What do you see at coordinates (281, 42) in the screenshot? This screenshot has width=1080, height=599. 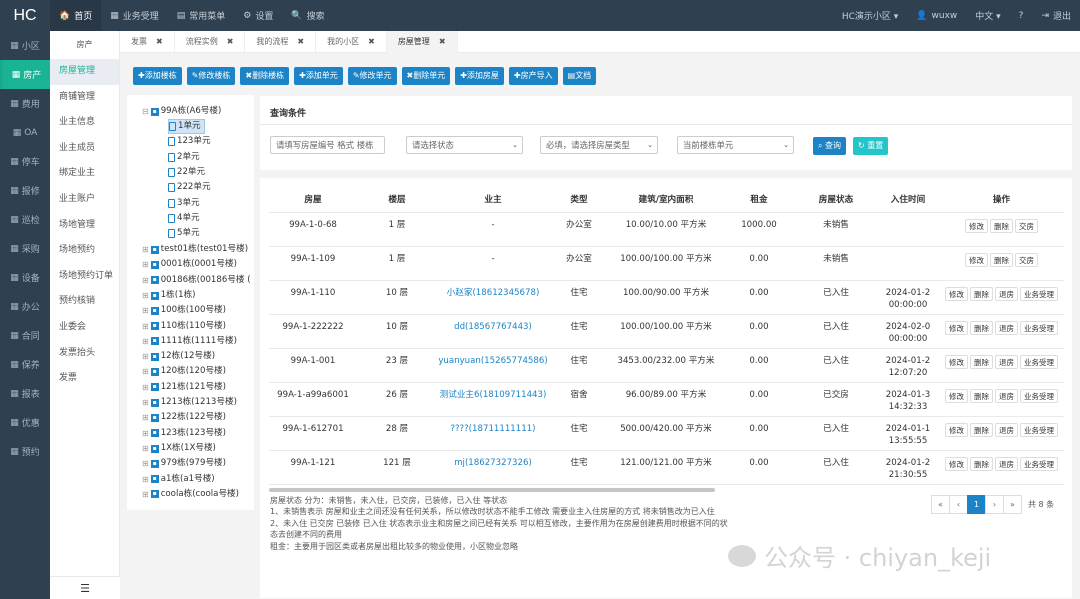 I see `tab-item: 我的流程 ✖` at bounding box center [281, 42].